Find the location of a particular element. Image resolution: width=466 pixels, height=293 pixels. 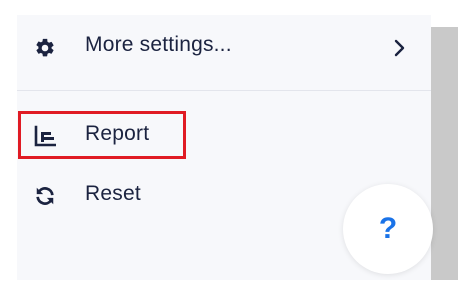

question-mark-icon: ? is located at coordinates (388, 228).